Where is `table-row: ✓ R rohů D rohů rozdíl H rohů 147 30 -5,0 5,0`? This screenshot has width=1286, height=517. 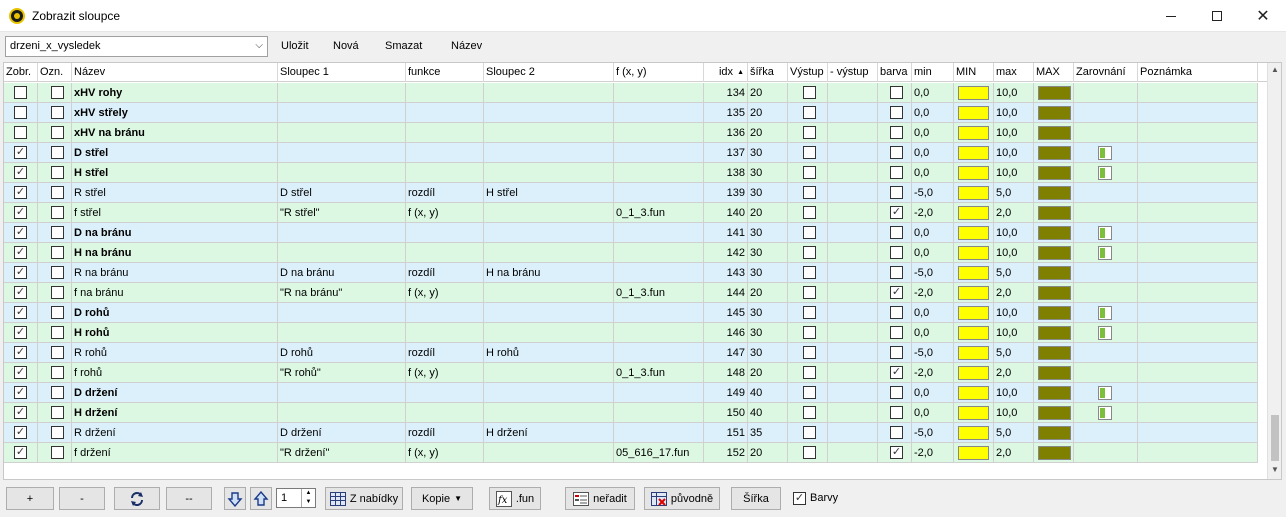 table-row: ✓ R rohů D rohů rozdíl H rohů 147 30 -5,0 5,0 is located at coordinates (631, 353).